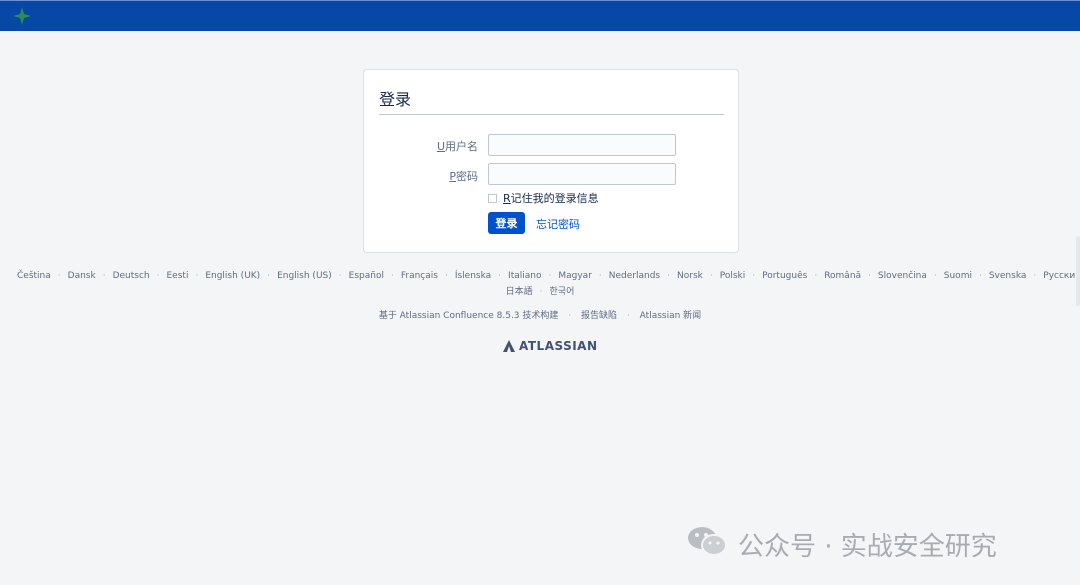 This screenshot has height=585, width=1080. I want to click on username-input, so click(582, 145).